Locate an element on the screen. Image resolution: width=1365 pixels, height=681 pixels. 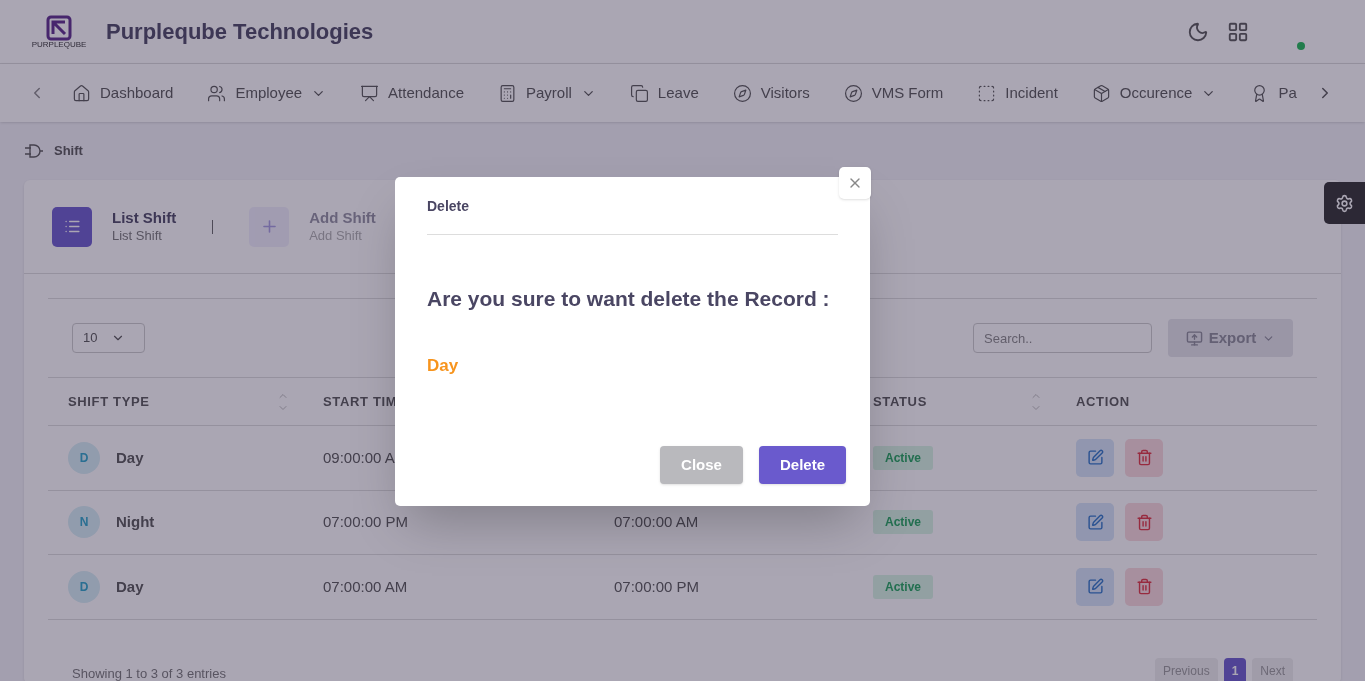
house-icon is located at coordinates (81, 93).